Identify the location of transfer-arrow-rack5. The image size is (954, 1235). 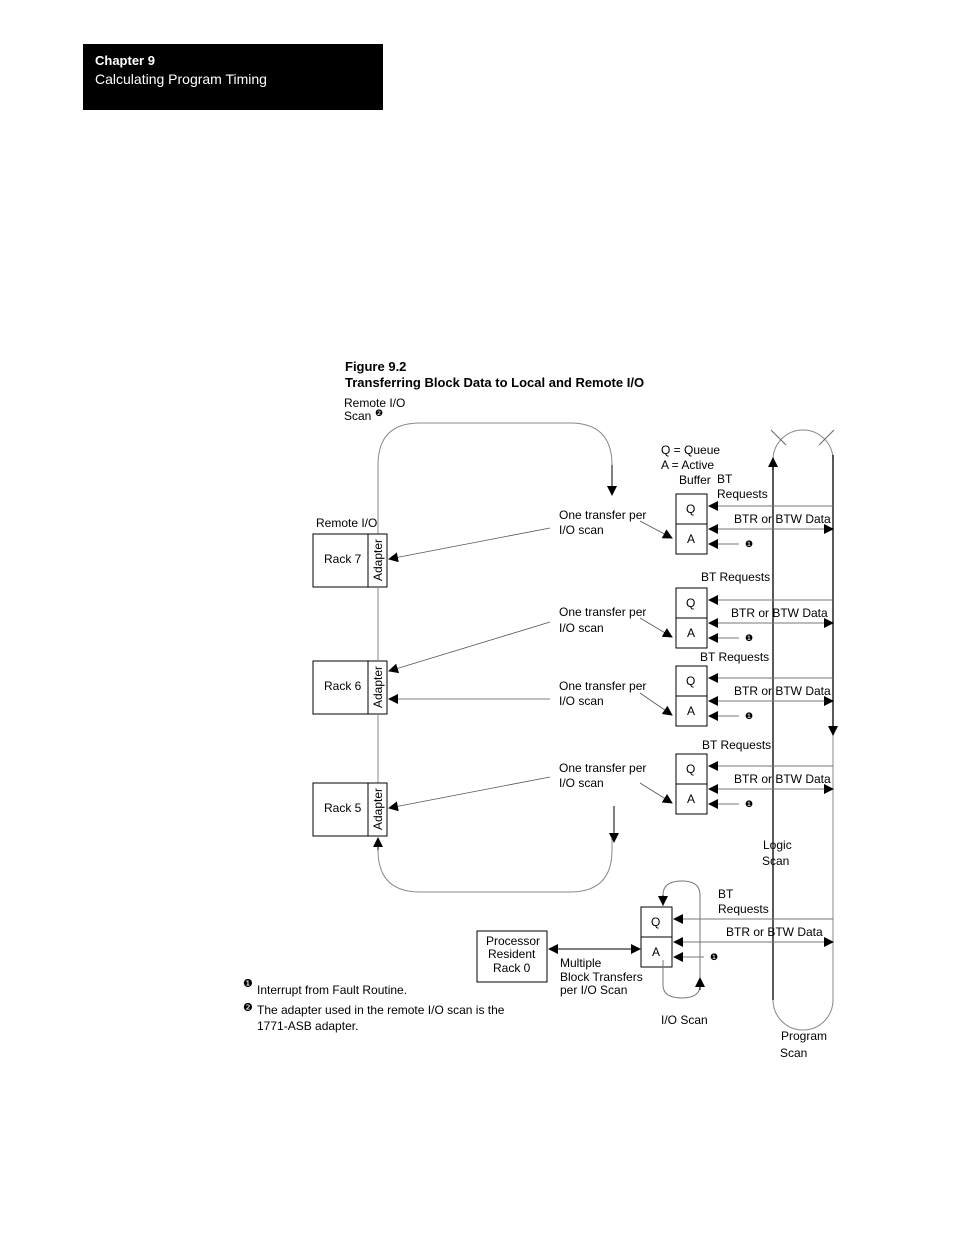
(469, 794).